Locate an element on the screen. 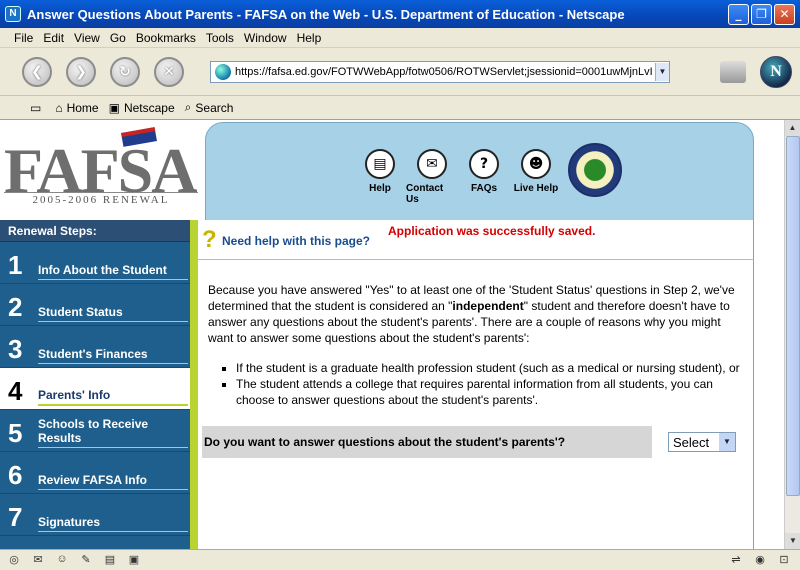 Image resolution: width=800 pixels, height=570 pixels. saved-message: Application was successfully saved. is located at coordinates (492, 231).